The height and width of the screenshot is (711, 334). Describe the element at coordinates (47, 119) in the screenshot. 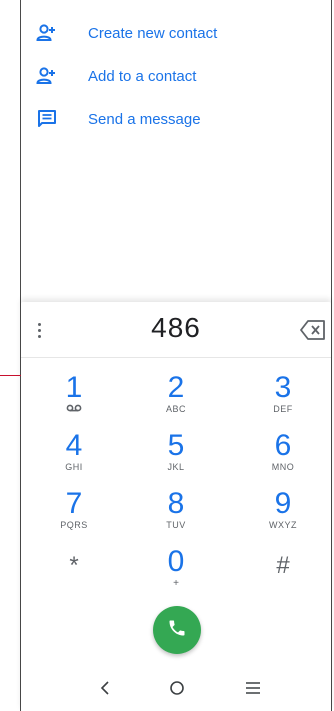

I see `message-icon` at that location.